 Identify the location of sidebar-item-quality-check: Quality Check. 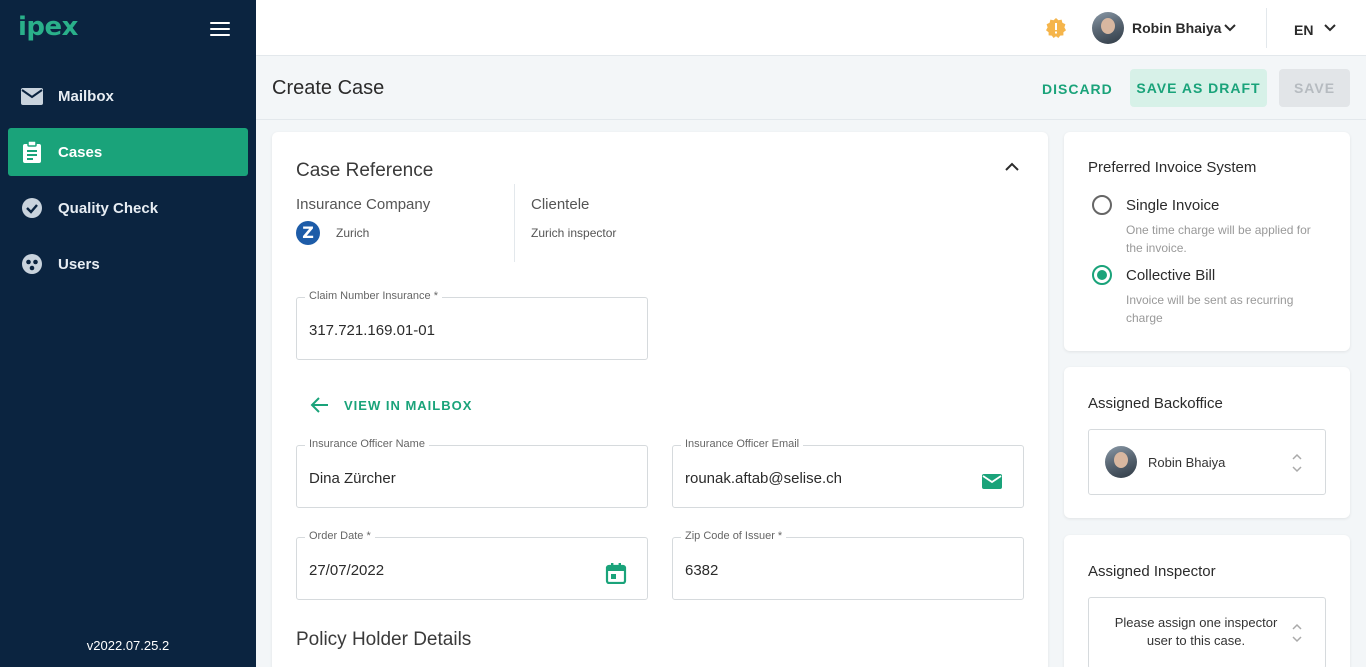
(128, 208).